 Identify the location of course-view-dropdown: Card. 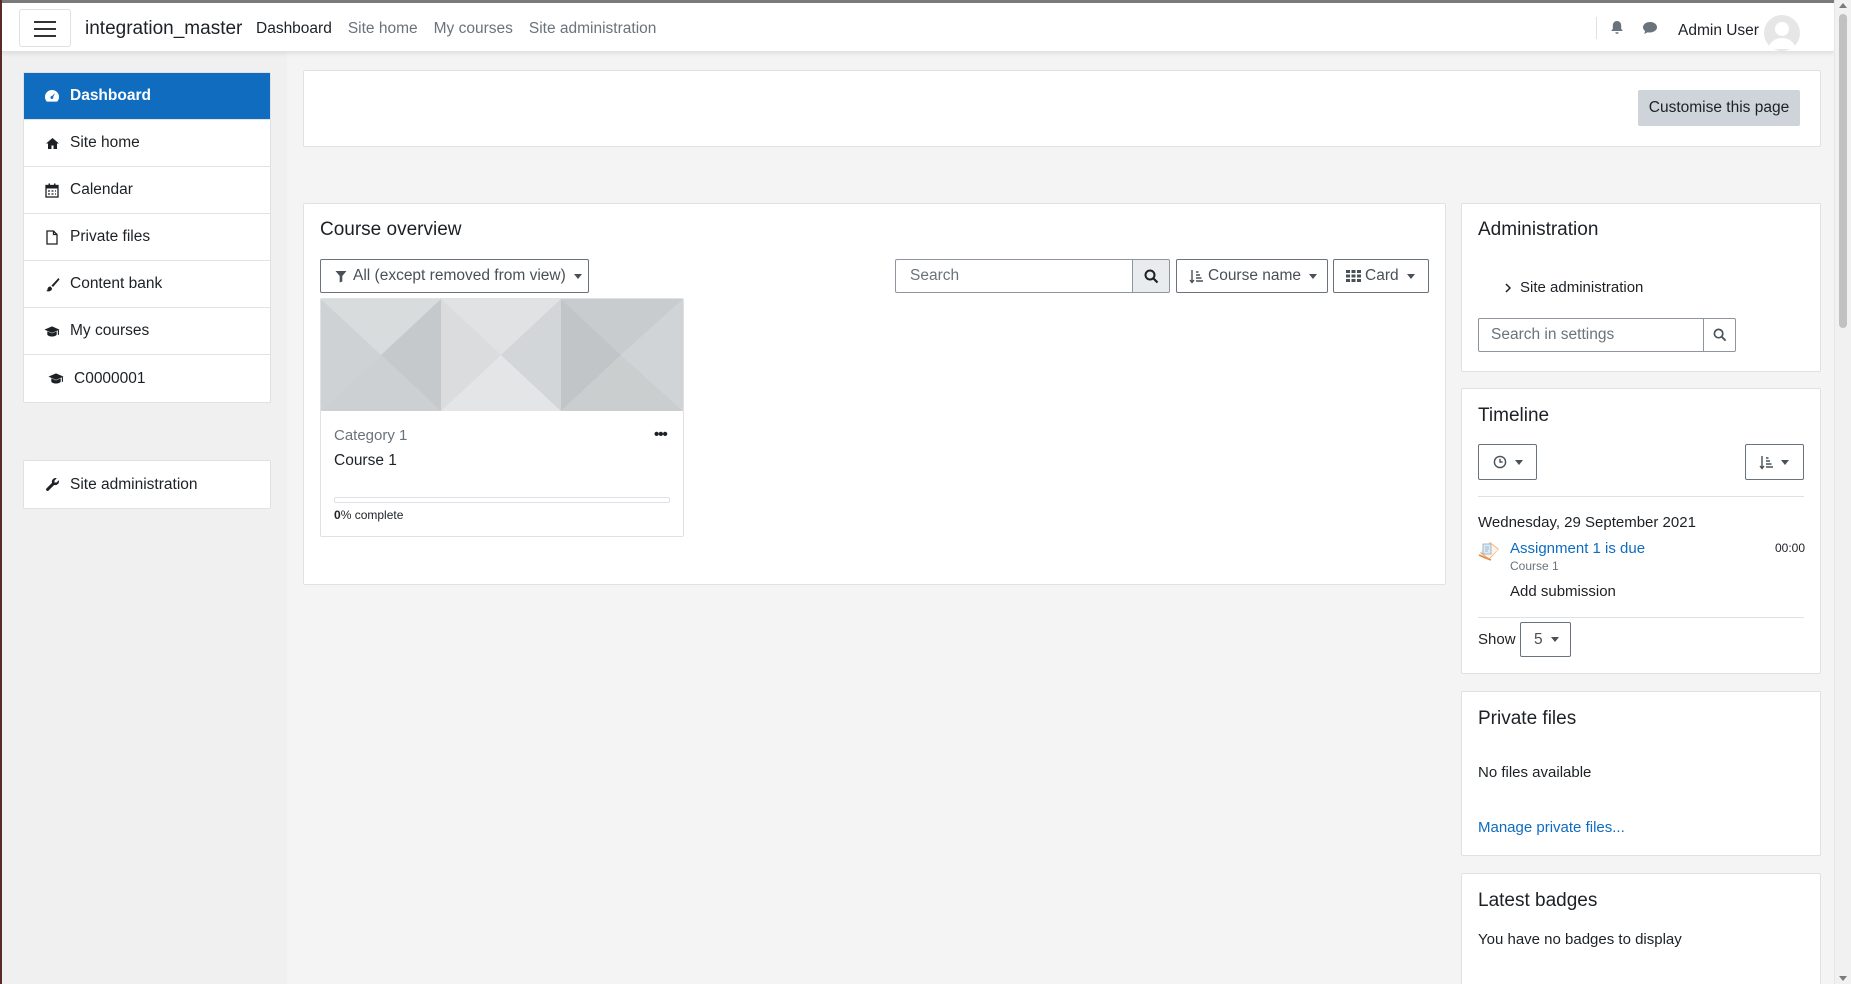
(1381, 276).